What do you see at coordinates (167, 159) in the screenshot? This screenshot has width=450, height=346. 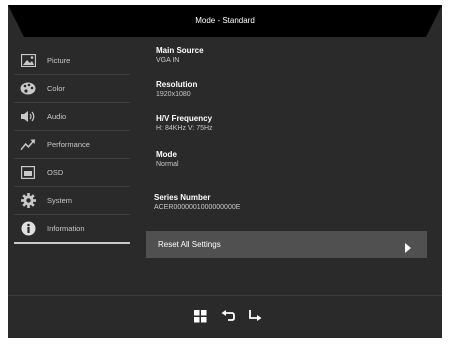 I see `info-mode: Mode Normal` at bounding box center [167, 159].